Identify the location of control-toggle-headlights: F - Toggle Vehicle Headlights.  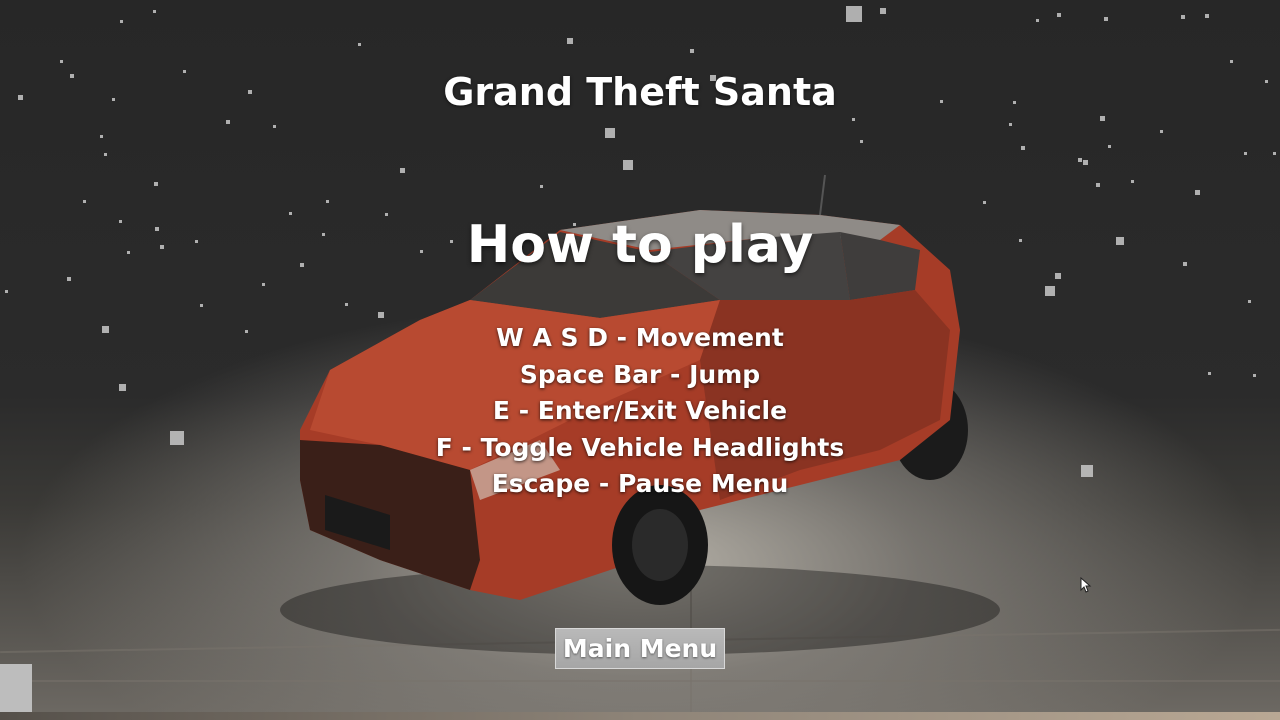
(640, 447).